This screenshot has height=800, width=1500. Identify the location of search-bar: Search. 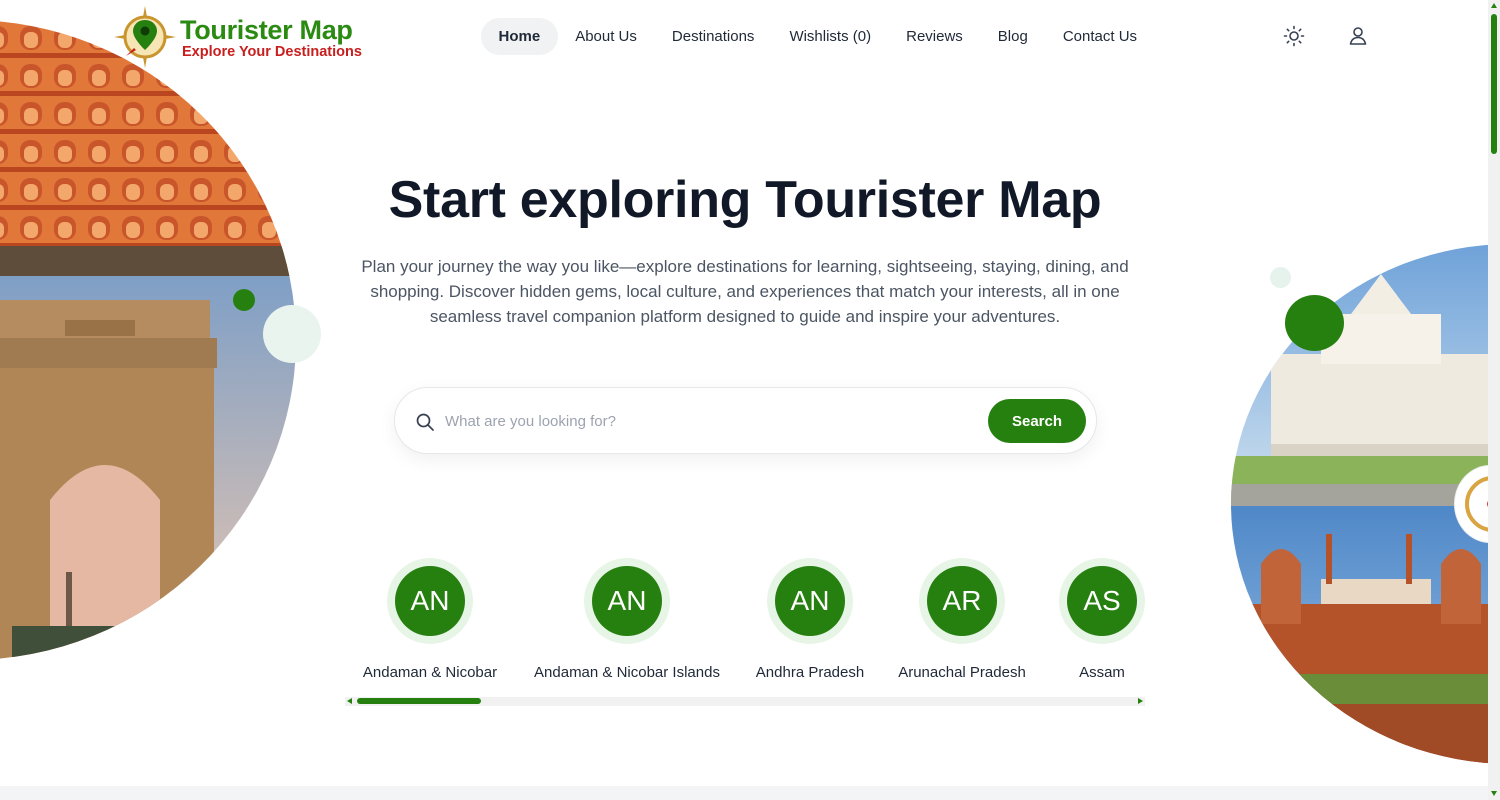
(745, 420).